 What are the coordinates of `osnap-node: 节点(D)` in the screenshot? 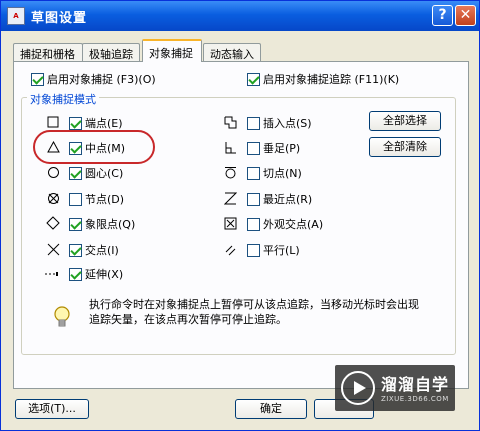 It's located at (96, 199).